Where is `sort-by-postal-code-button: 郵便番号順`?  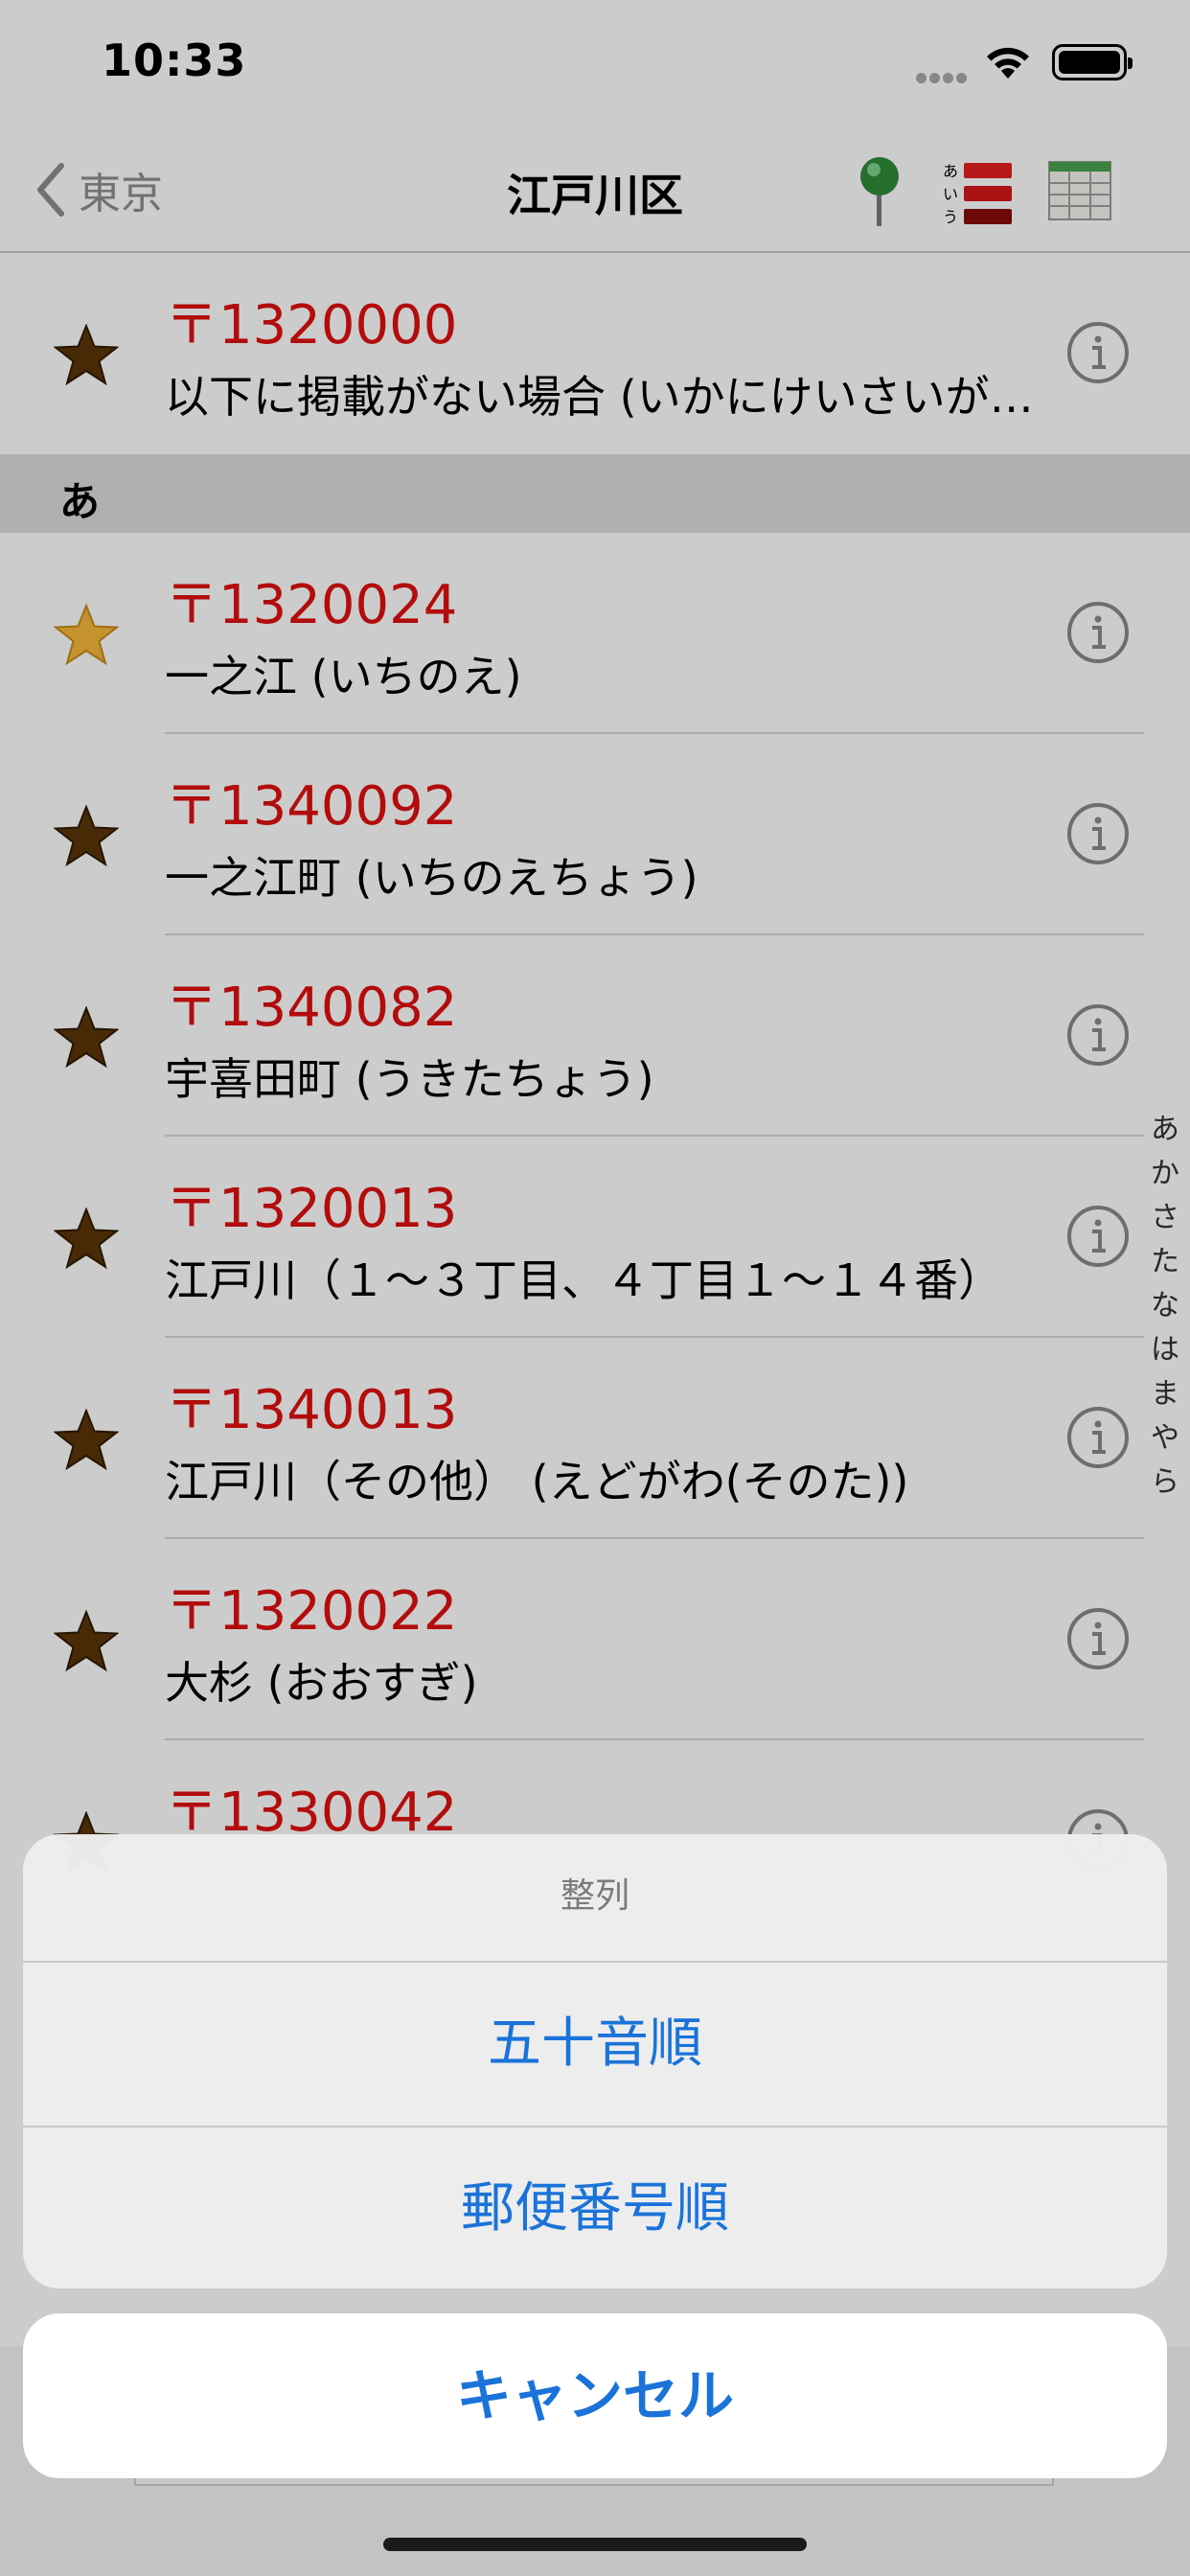 sort-by-postal-code-button: 郵便番号順 is located at coordinates (595, 2207).